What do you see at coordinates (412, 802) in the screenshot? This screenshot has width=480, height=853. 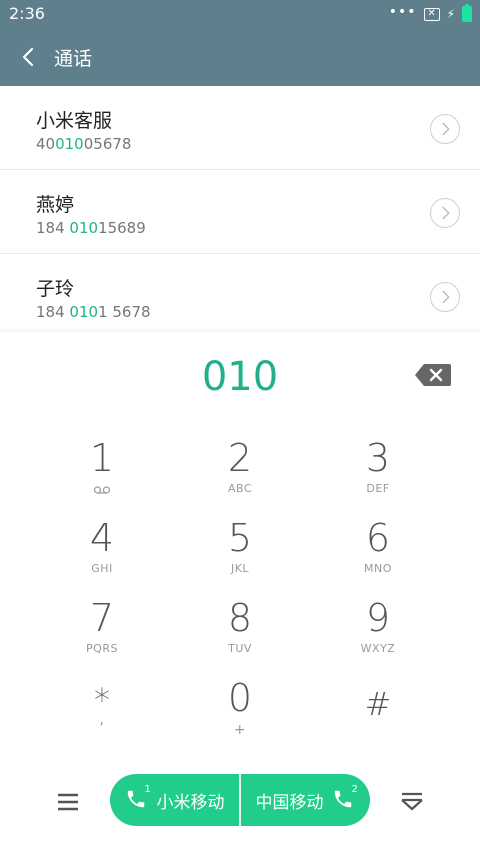 I see `collapse-dialpad-icon` at bounding box center [412, 802].